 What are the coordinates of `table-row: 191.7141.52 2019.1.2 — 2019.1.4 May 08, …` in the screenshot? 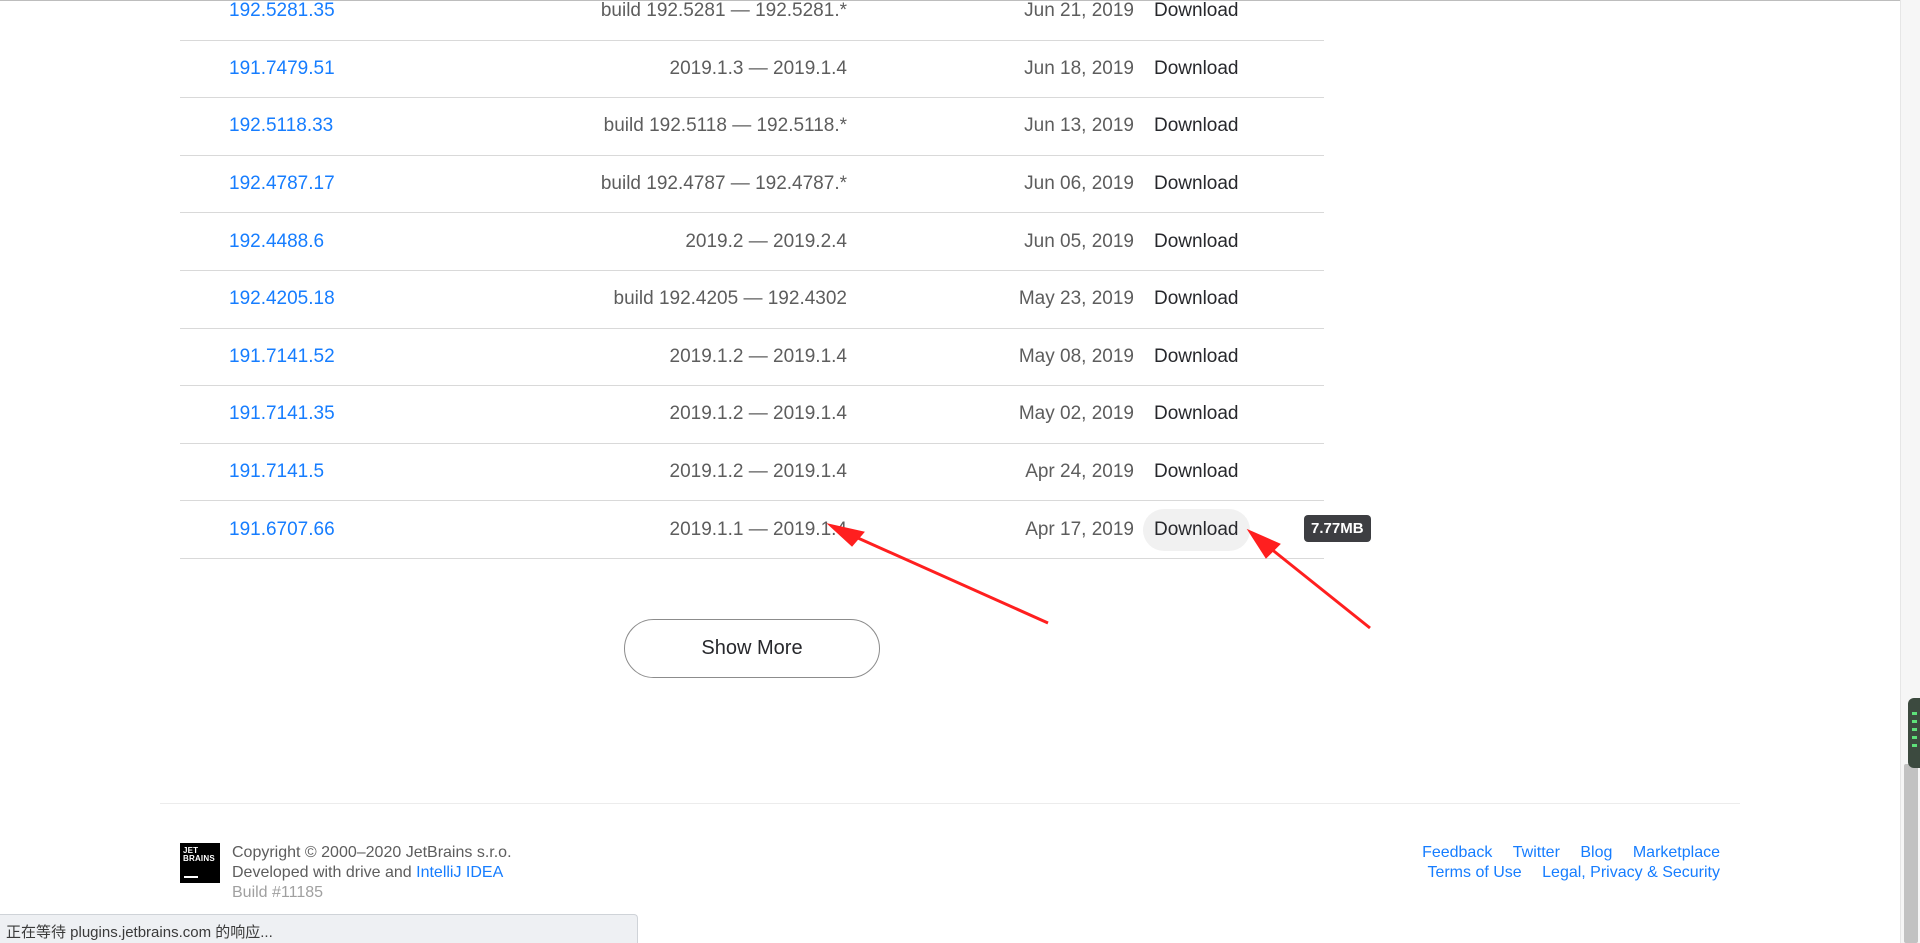 It's located at (752, 358).